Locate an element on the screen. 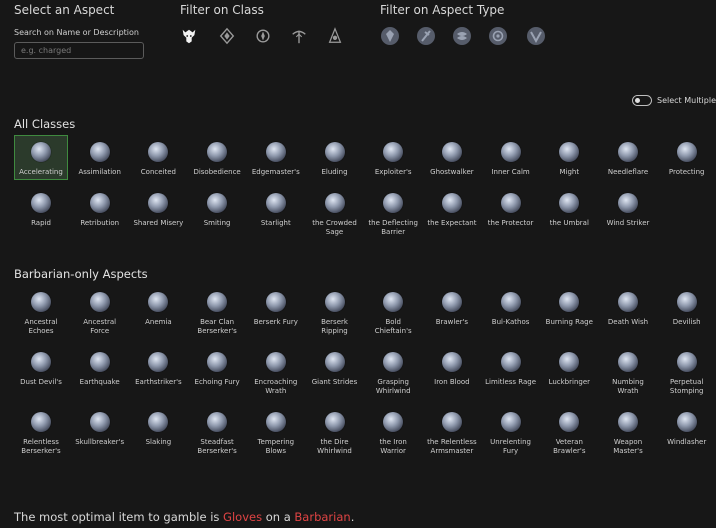  aspect-item: Numbing Wrath is located at coordinates (628, 373).